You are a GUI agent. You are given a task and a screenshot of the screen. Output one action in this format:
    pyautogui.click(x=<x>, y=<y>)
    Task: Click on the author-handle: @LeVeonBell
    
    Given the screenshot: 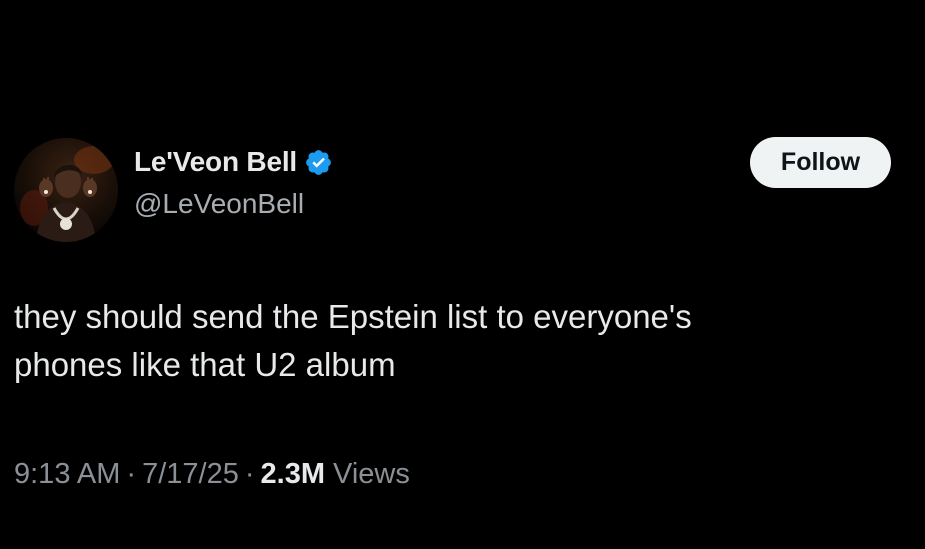 What is the action you would take?
    pyautogui.click(x=219, y=204)
    